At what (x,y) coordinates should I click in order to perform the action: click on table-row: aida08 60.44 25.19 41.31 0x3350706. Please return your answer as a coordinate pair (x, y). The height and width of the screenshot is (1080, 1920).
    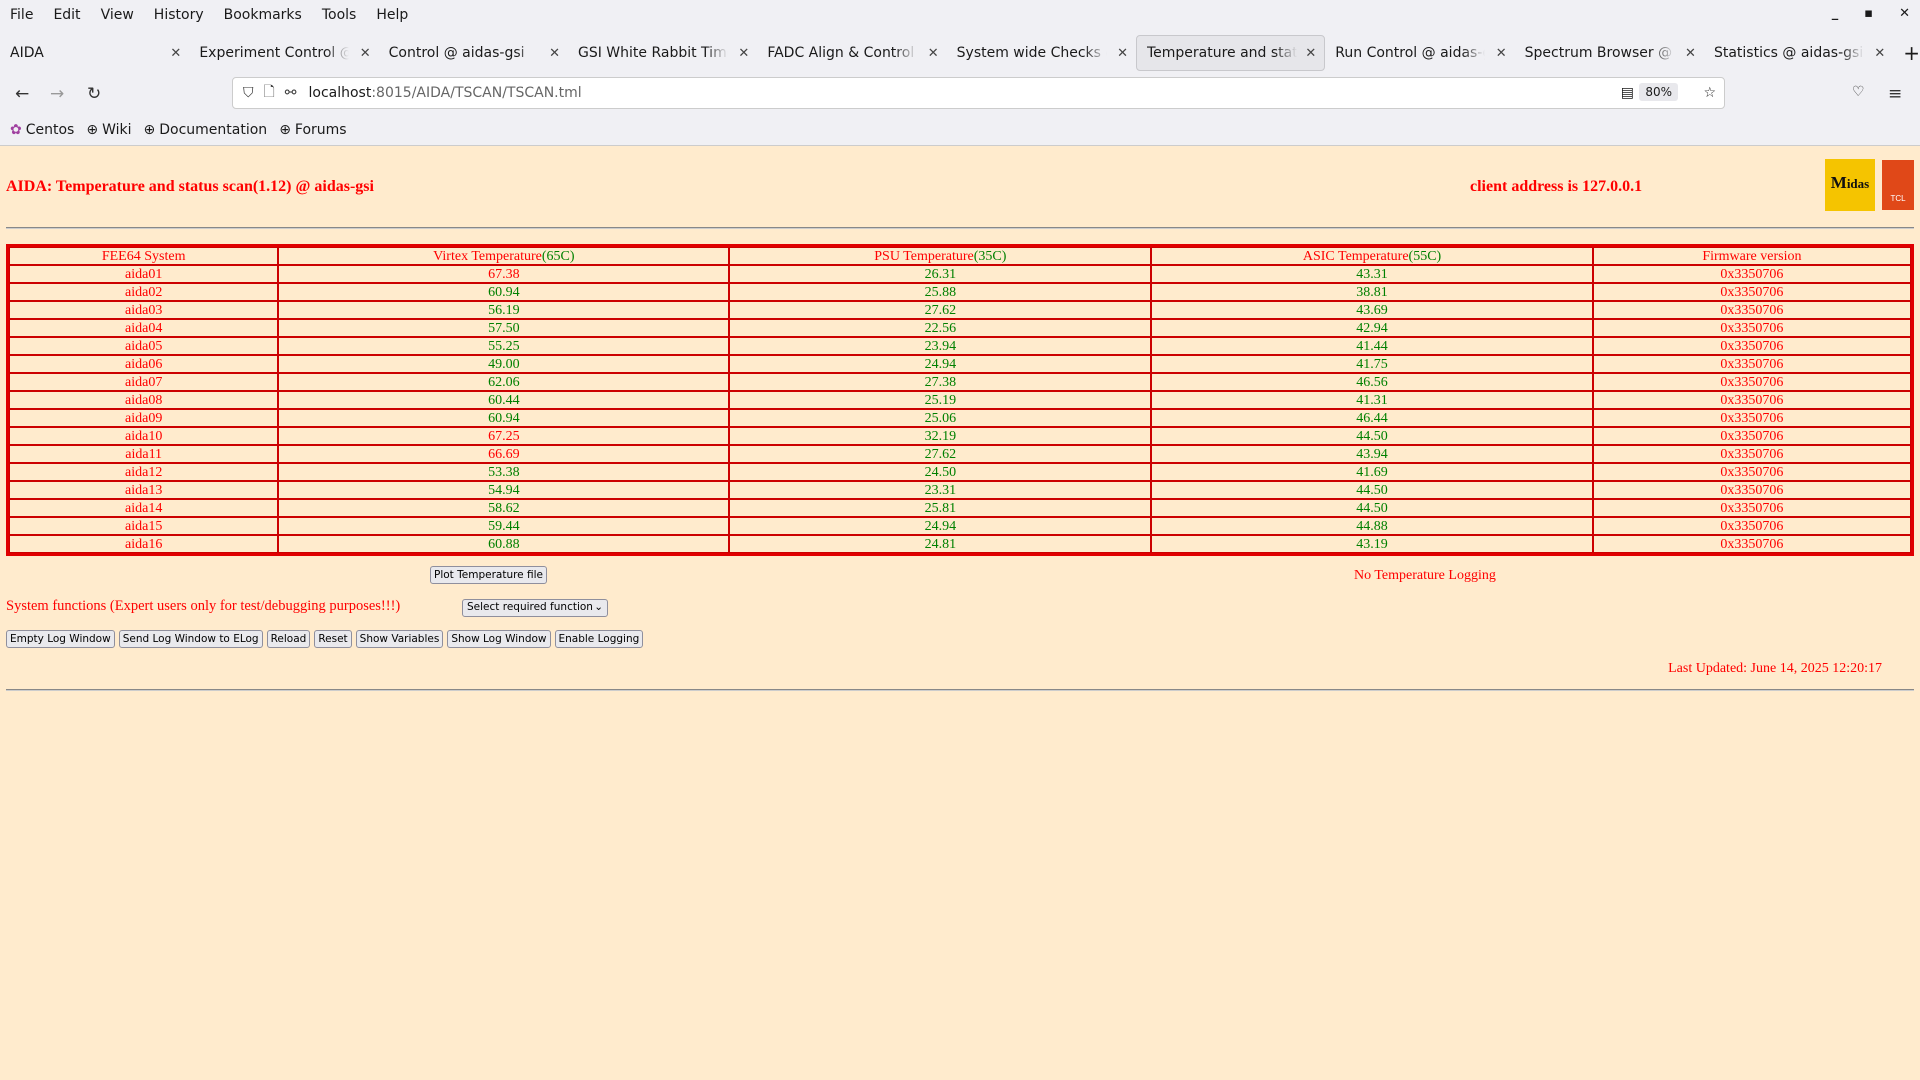
    Looking at the image, I should click on (960, 400).